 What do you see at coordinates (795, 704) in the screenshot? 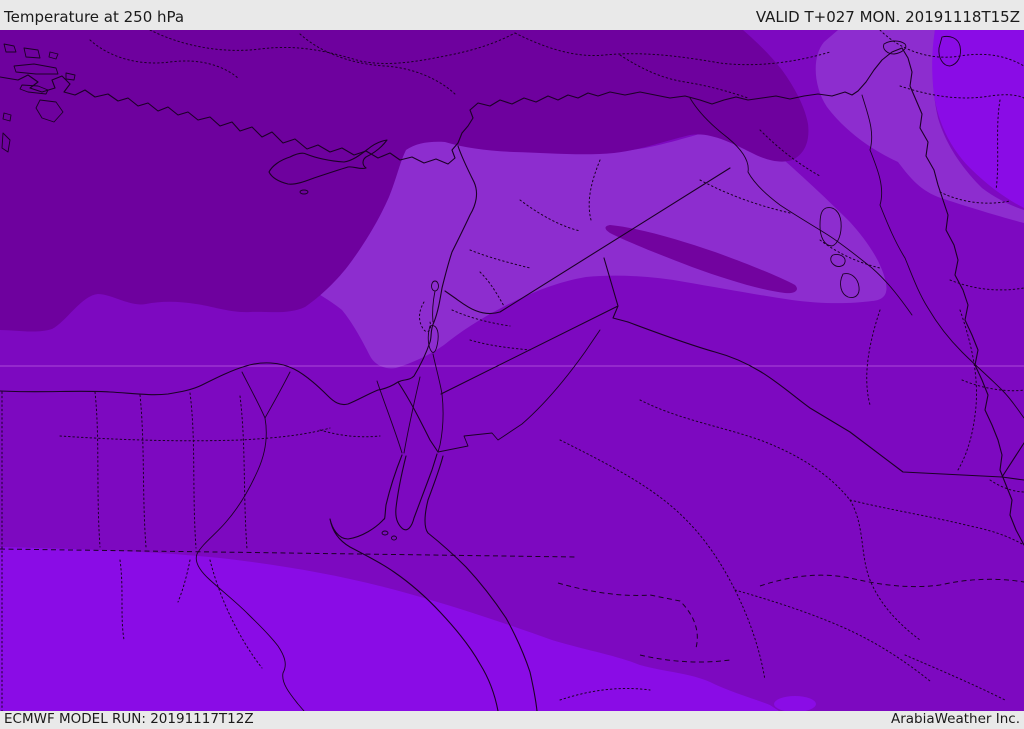
I see `shade-bright-blob` at bounding box center [795, 704].